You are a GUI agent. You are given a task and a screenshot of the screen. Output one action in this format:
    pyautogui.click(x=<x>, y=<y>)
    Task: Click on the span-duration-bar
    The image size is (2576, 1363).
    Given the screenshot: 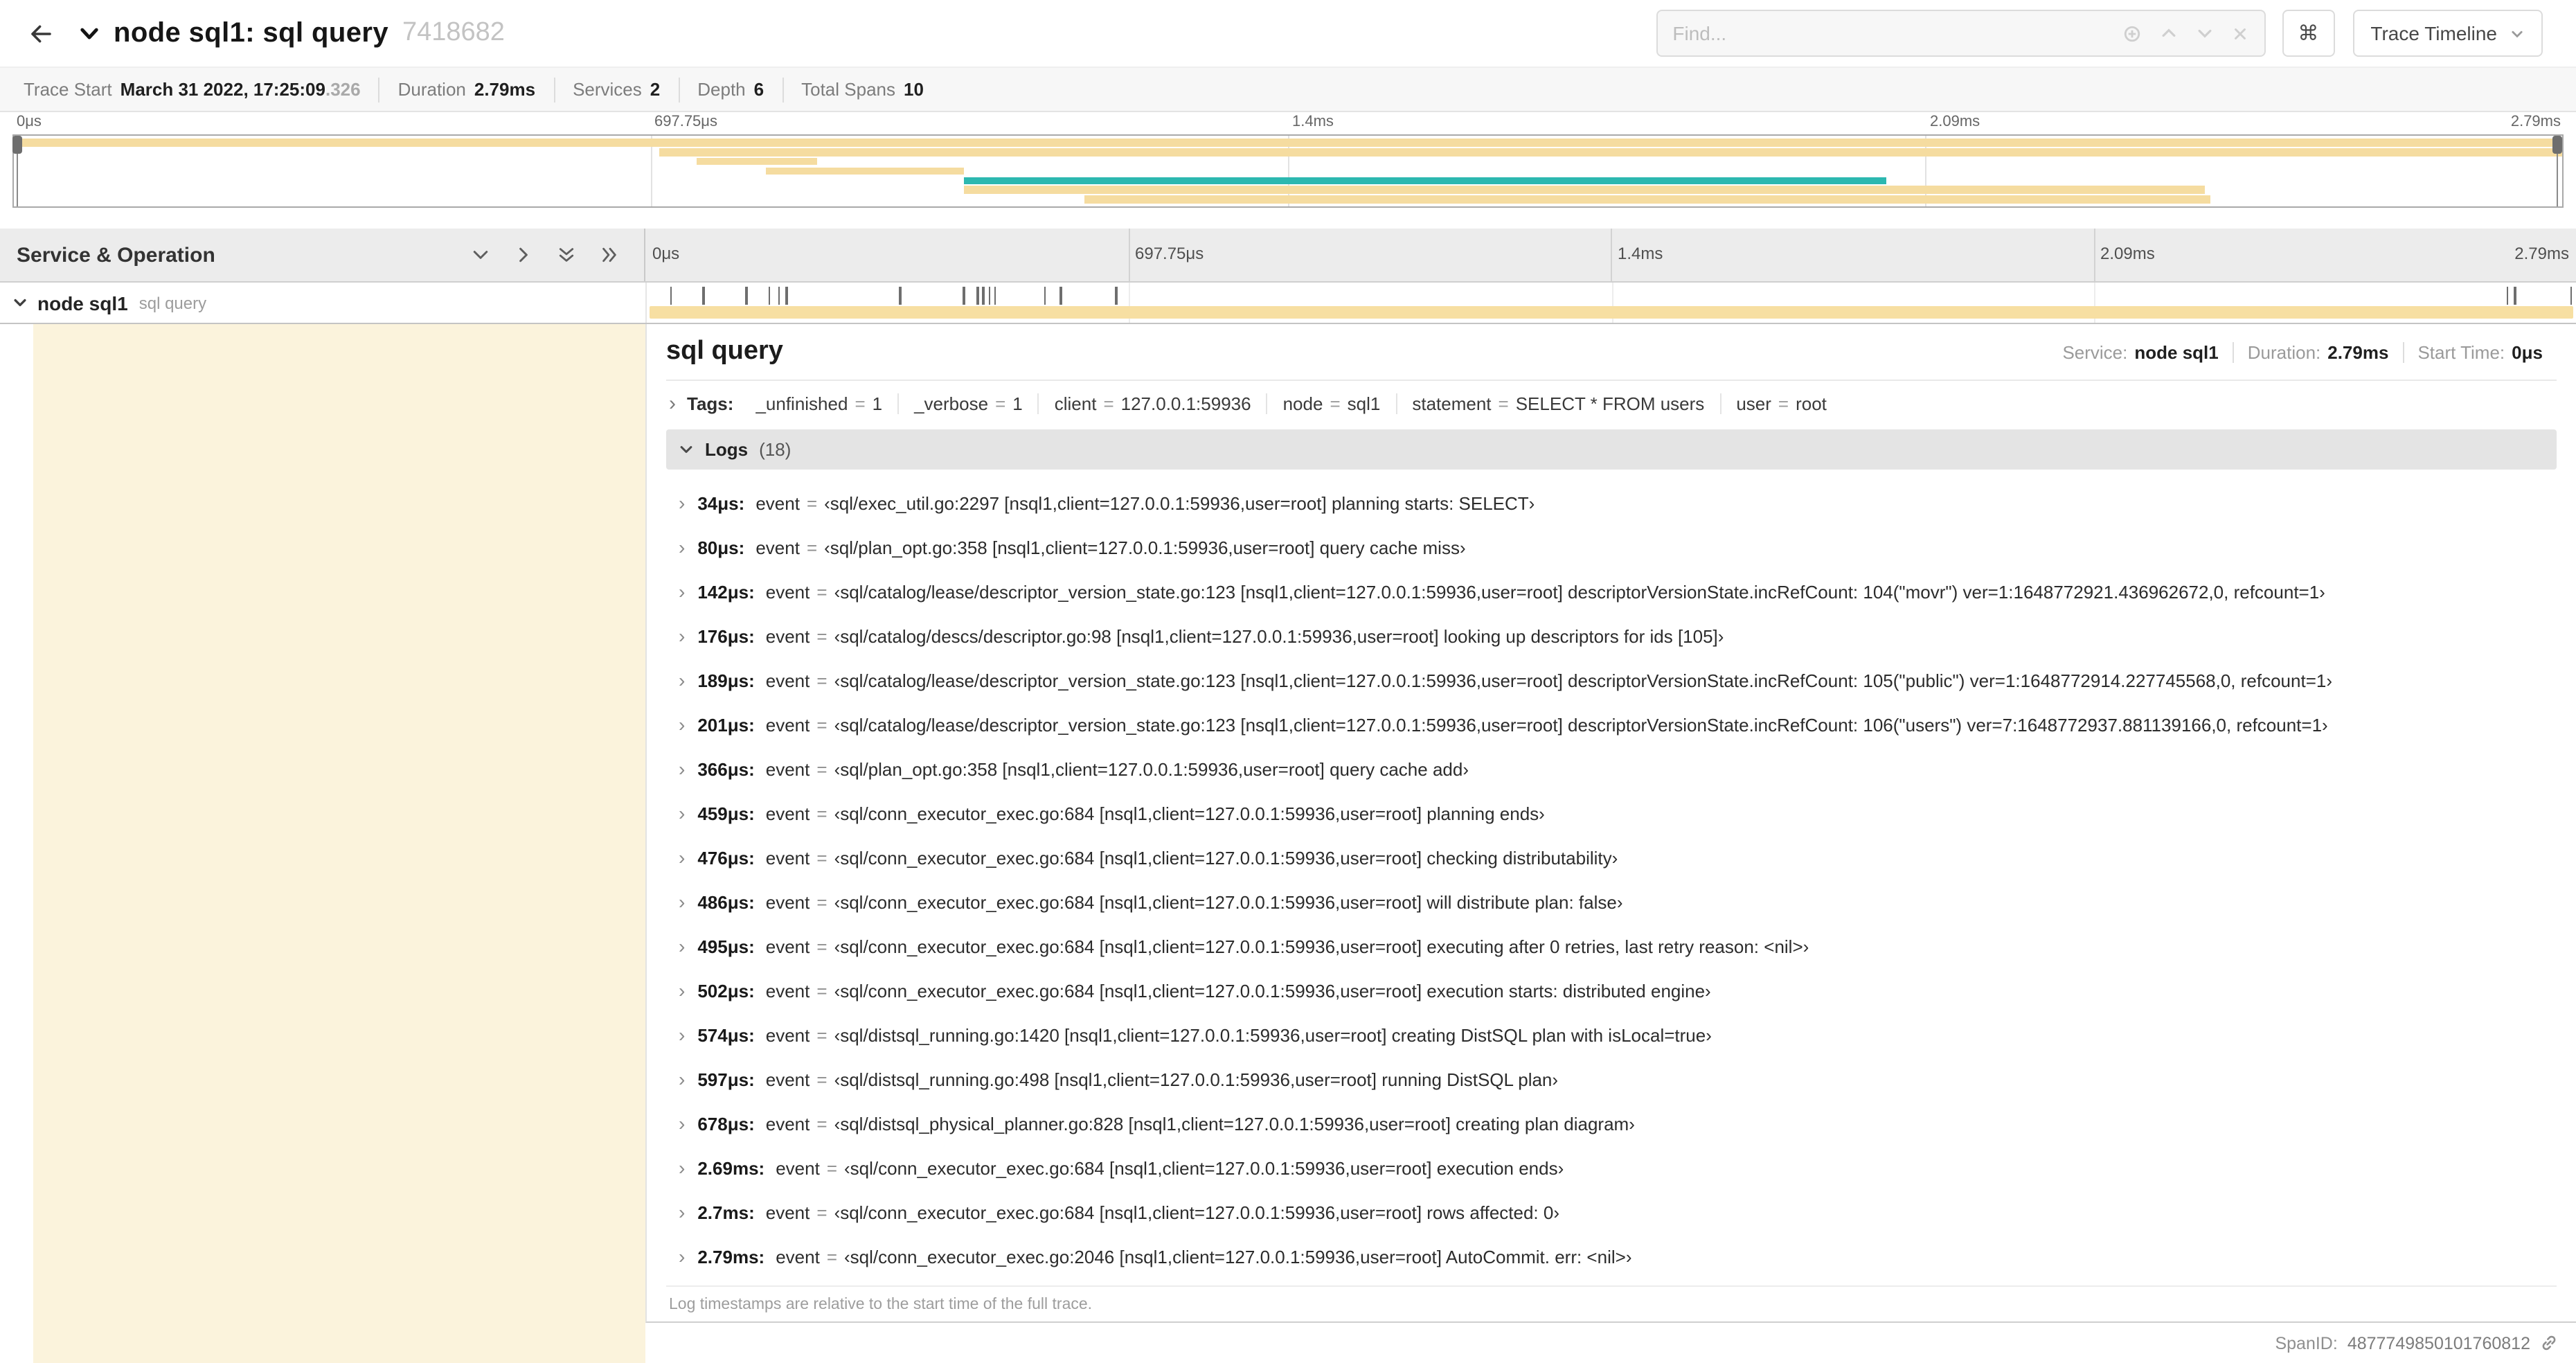 What is the action you would take?
    pyautogui.click(x=1612, y=312)
    